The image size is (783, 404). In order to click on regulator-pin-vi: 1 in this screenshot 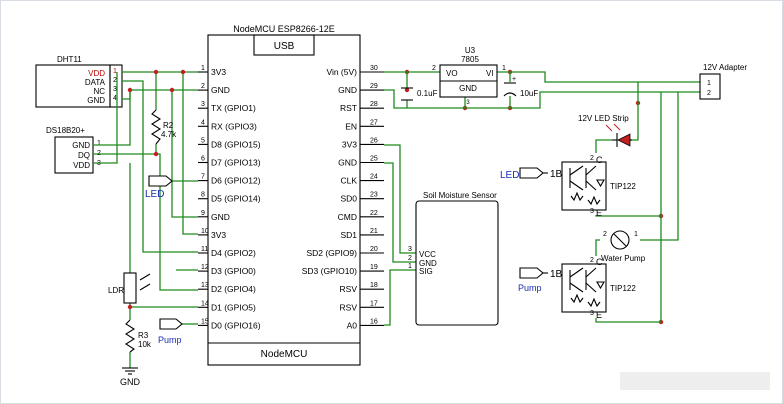, I will do `click(504, 68)`.